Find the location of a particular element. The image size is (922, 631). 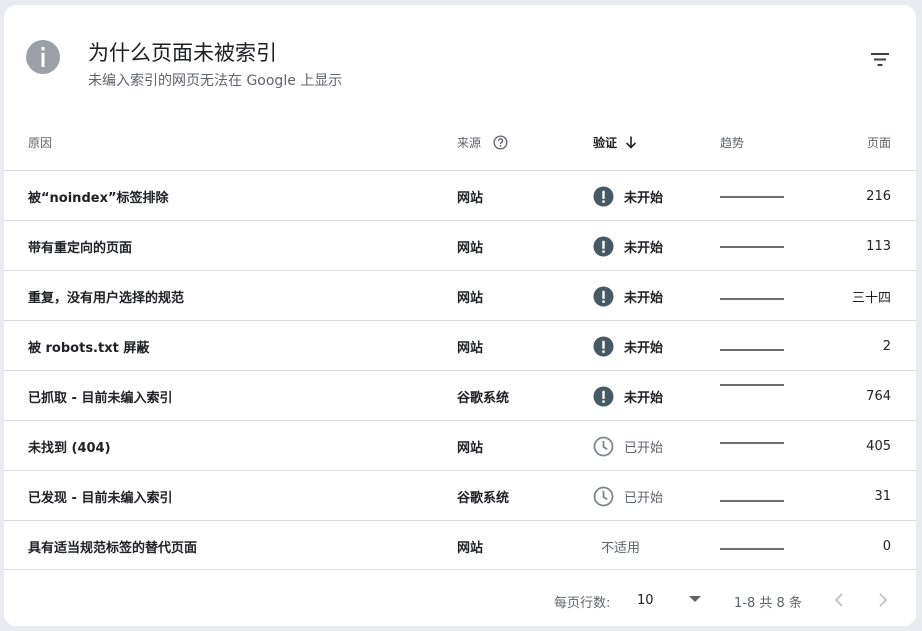

table-row: 已发现 - 目前未编入索引 谷歌系统 已开始 31 is located at coordinates (460, 495).